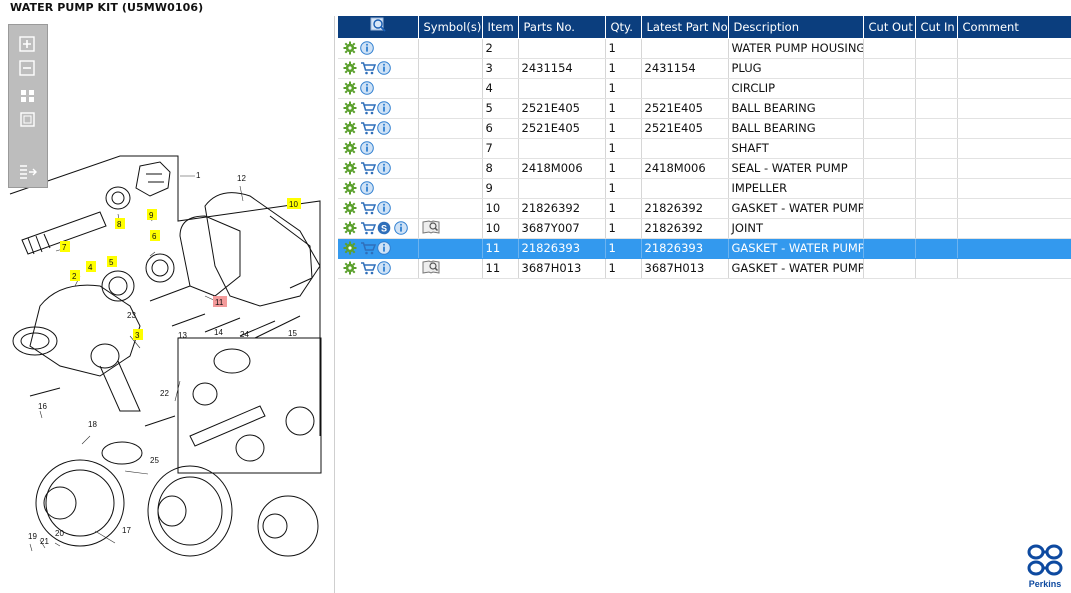 This screenshot has width=1071, height=593. What do you see at coordinates (562, 27) in the screenshot?
I see `column-header-parts-no: Parts No.` at bounding box center [562, 27].